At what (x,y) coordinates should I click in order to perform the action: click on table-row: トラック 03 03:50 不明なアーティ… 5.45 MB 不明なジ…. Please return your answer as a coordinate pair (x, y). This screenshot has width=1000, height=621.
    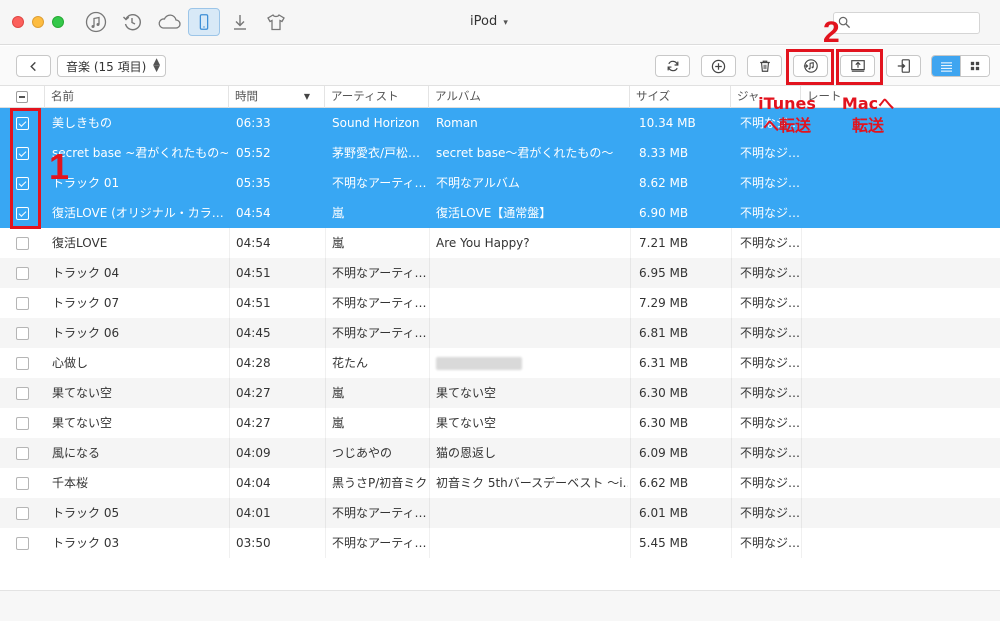
    Looking at the image, I should click on (500, 543).